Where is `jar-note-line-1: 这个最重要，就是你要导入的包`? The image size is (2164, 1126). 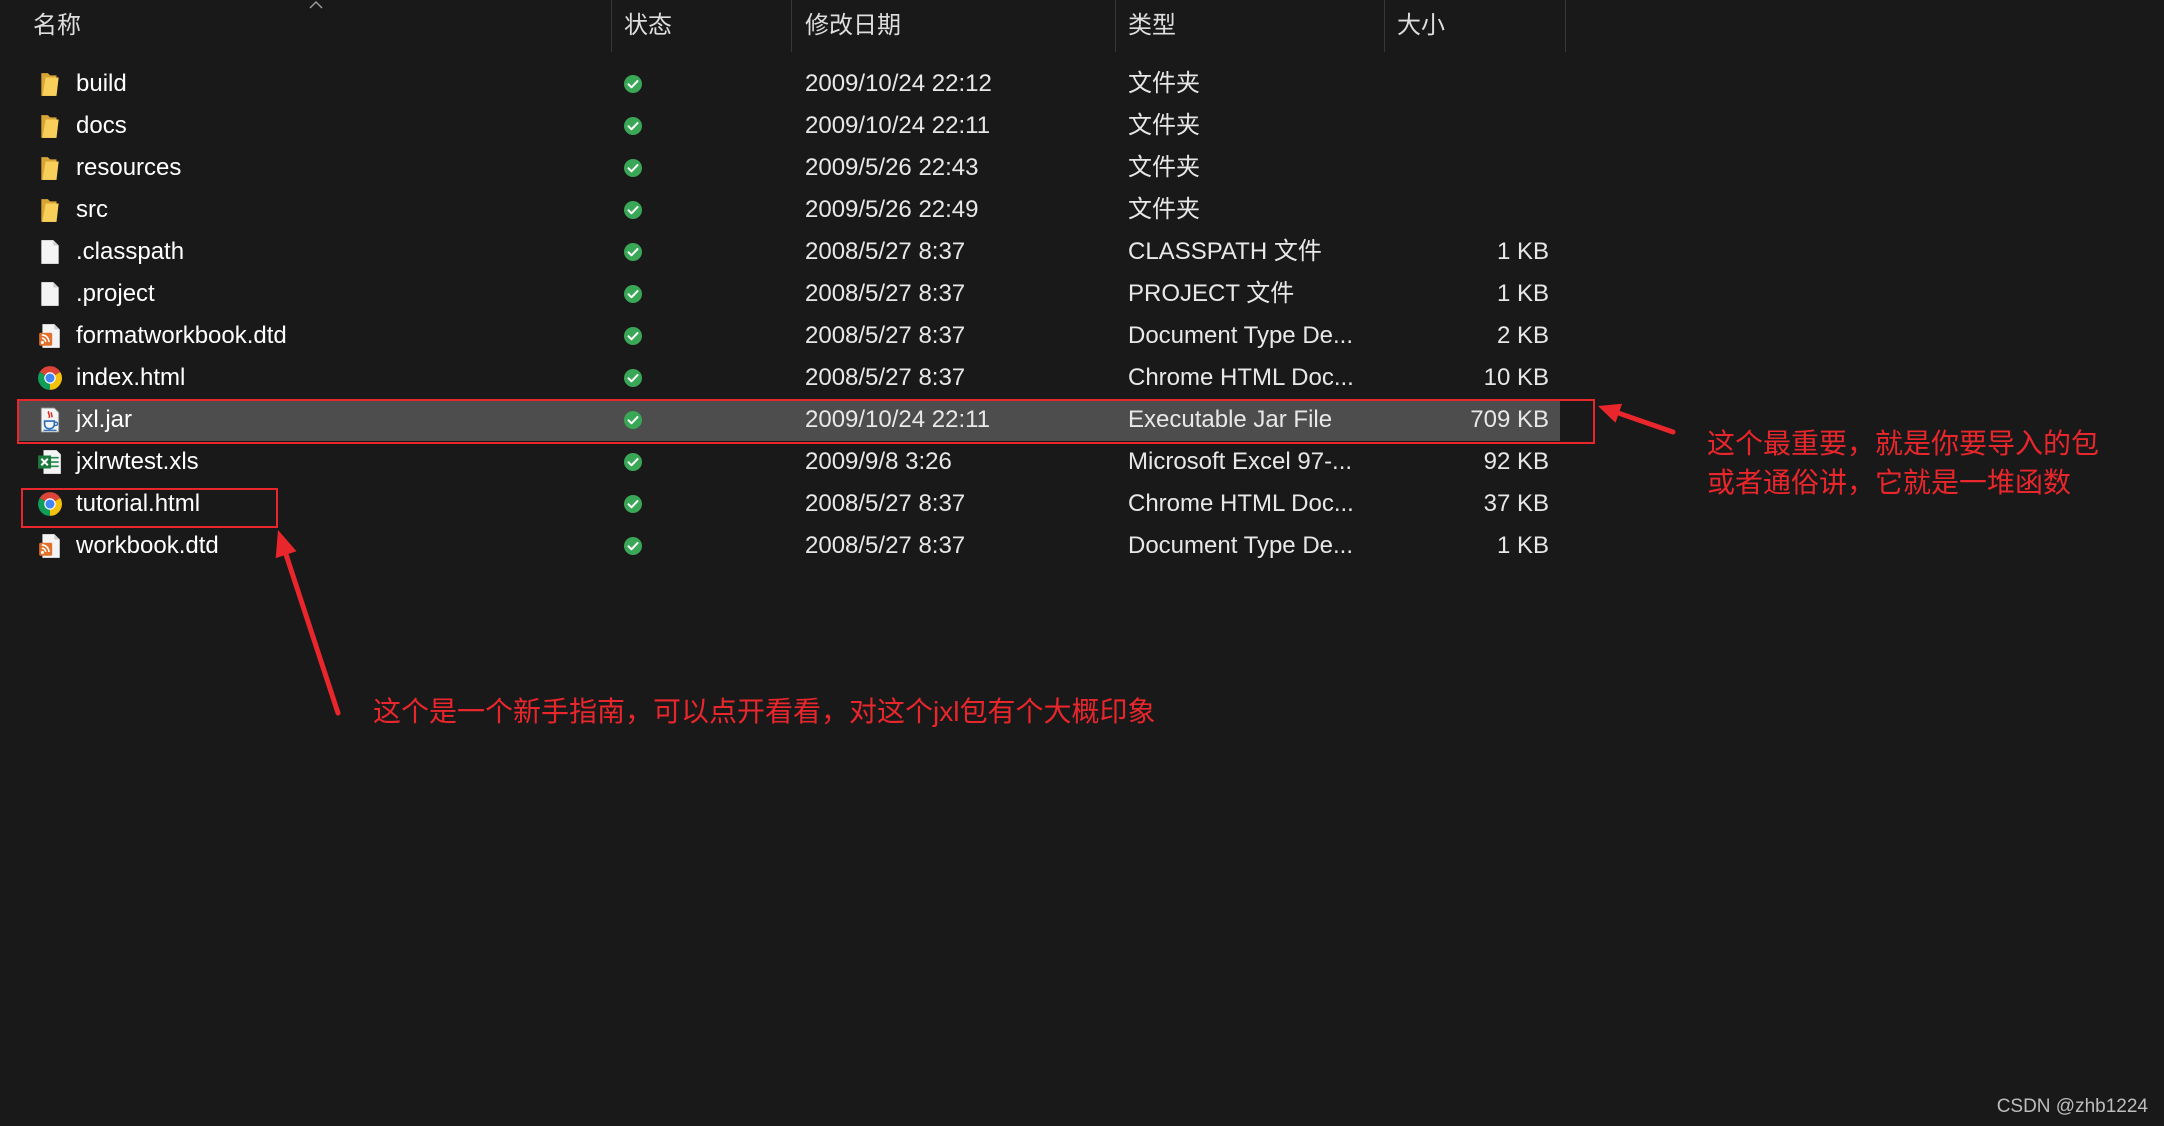
jar-note-line-1: 这个最重要，就是你要导入的包 is located at coordinates (1903, 443).